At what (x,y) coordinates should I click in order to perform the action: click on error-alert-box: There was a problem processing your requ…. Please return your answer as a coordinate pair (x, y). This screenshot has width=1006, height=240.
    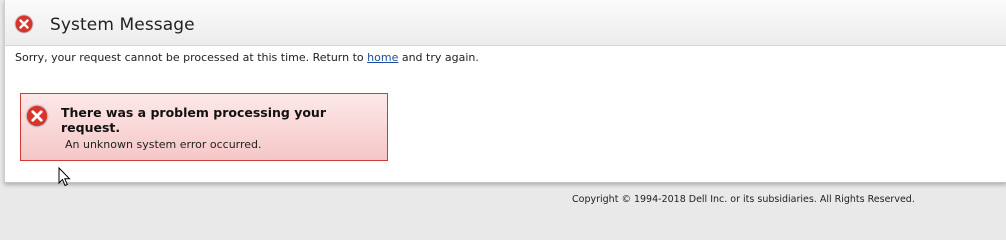
    Looking at the image, I should click on (204, 127).